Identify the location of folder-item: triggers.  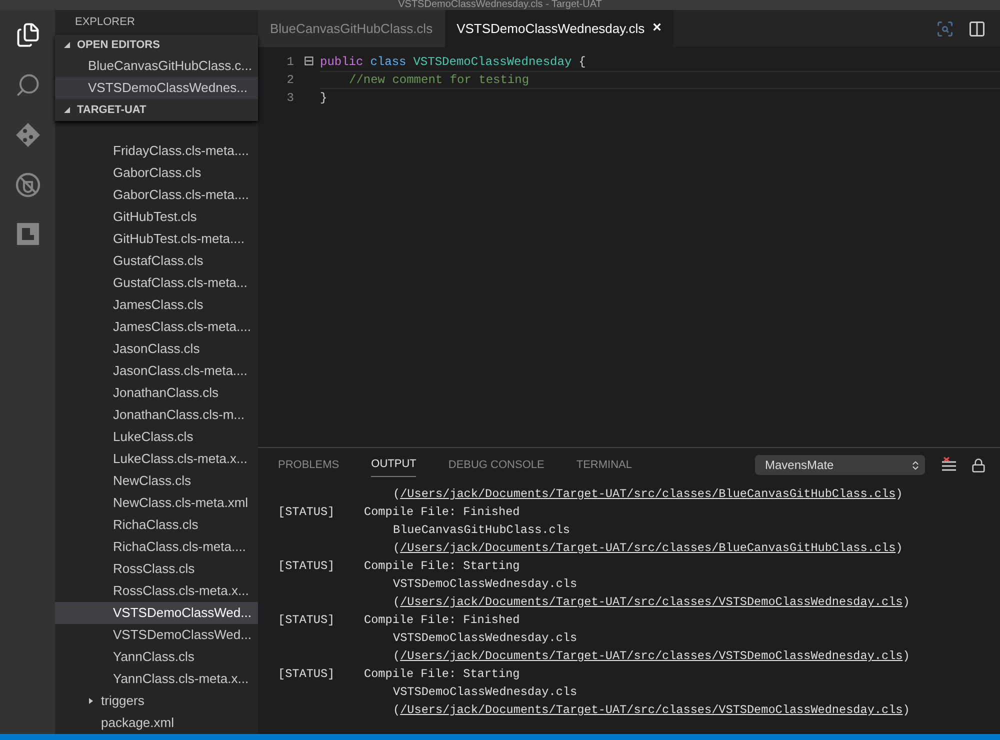
(156, 701).